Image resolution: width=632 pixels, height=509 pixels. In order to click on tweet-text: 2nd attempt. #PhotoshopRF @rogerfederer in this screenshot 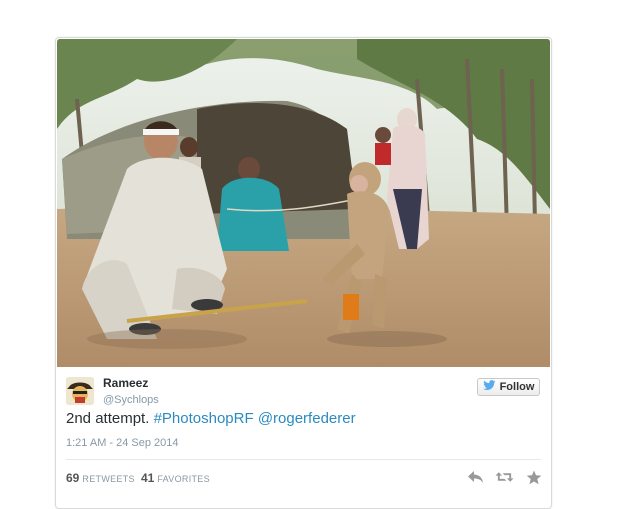, I will do `click(211, 418)`.